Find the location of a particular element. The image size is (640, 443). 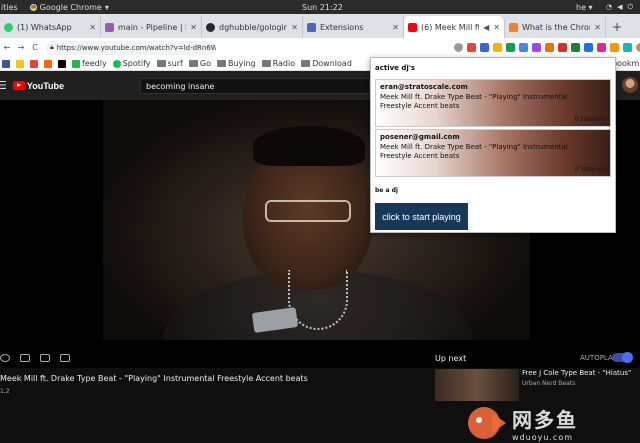

star-icon is located at coordinates (458, 47).